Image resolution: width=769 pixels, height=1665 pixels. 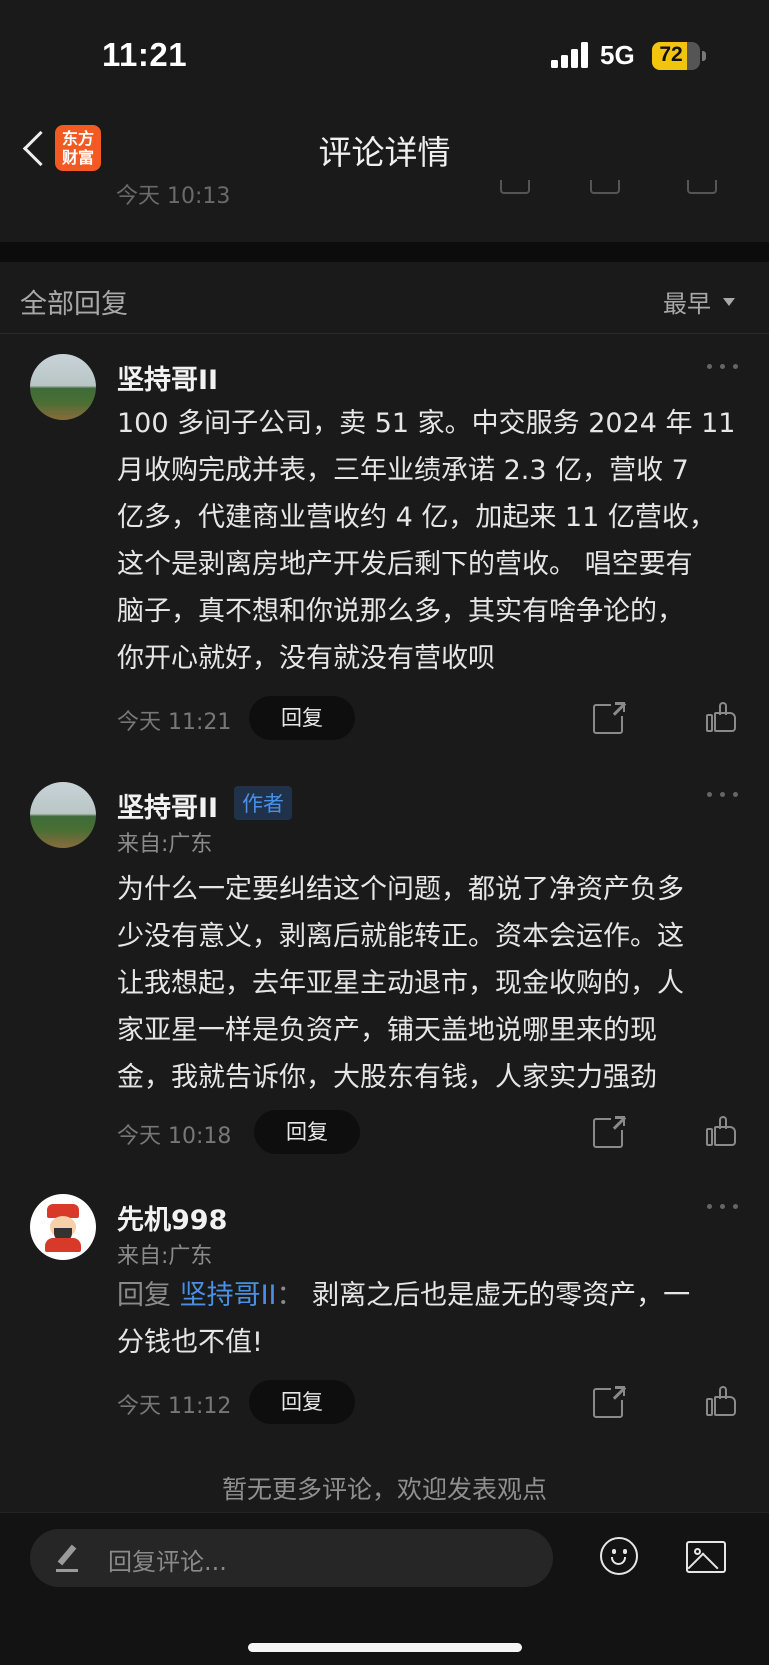 What do you see at coordinates (405, 564) in the screenshot?
I see `comment-line: 这个是剥离房地产开发后剩下的营收。 唱空要有` at bounding box center [405, 564].